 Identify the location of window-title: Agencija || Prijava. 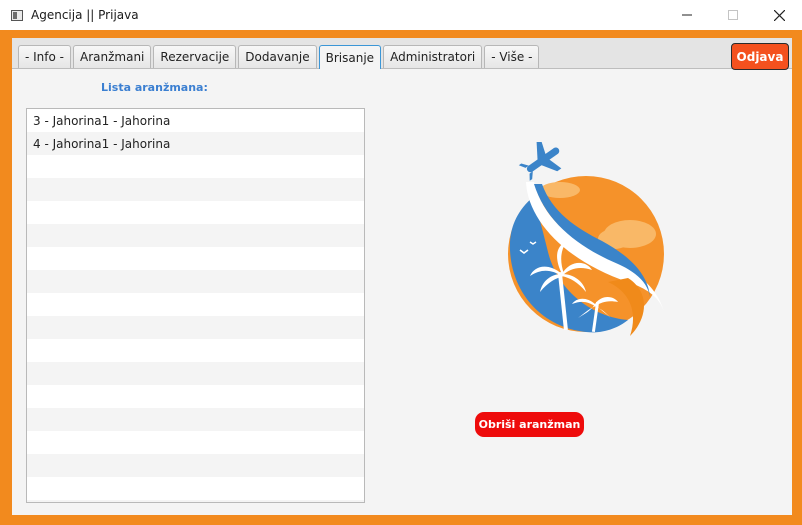
(85, 15).